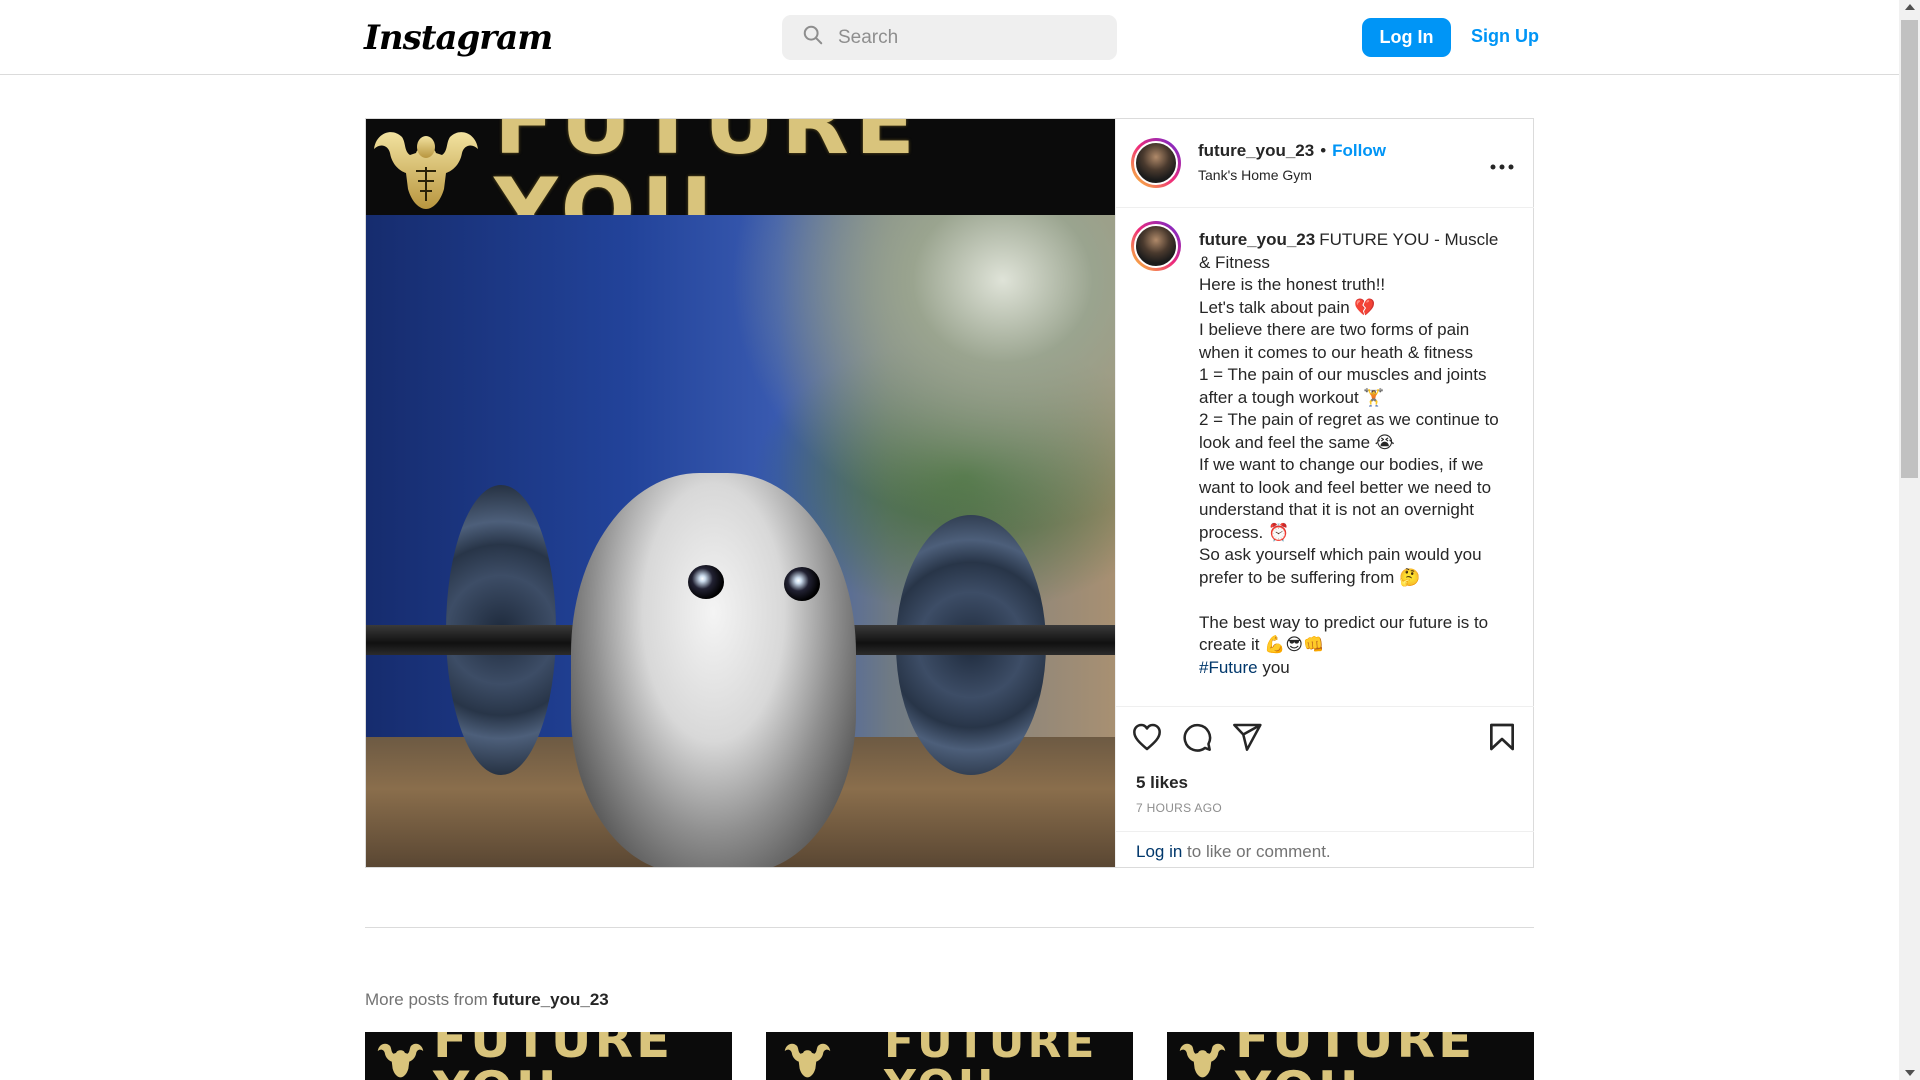 The width and height of the screenshot is (1920, 1080). I want to click on instagram-logo: Instagram, so click(458, 38).